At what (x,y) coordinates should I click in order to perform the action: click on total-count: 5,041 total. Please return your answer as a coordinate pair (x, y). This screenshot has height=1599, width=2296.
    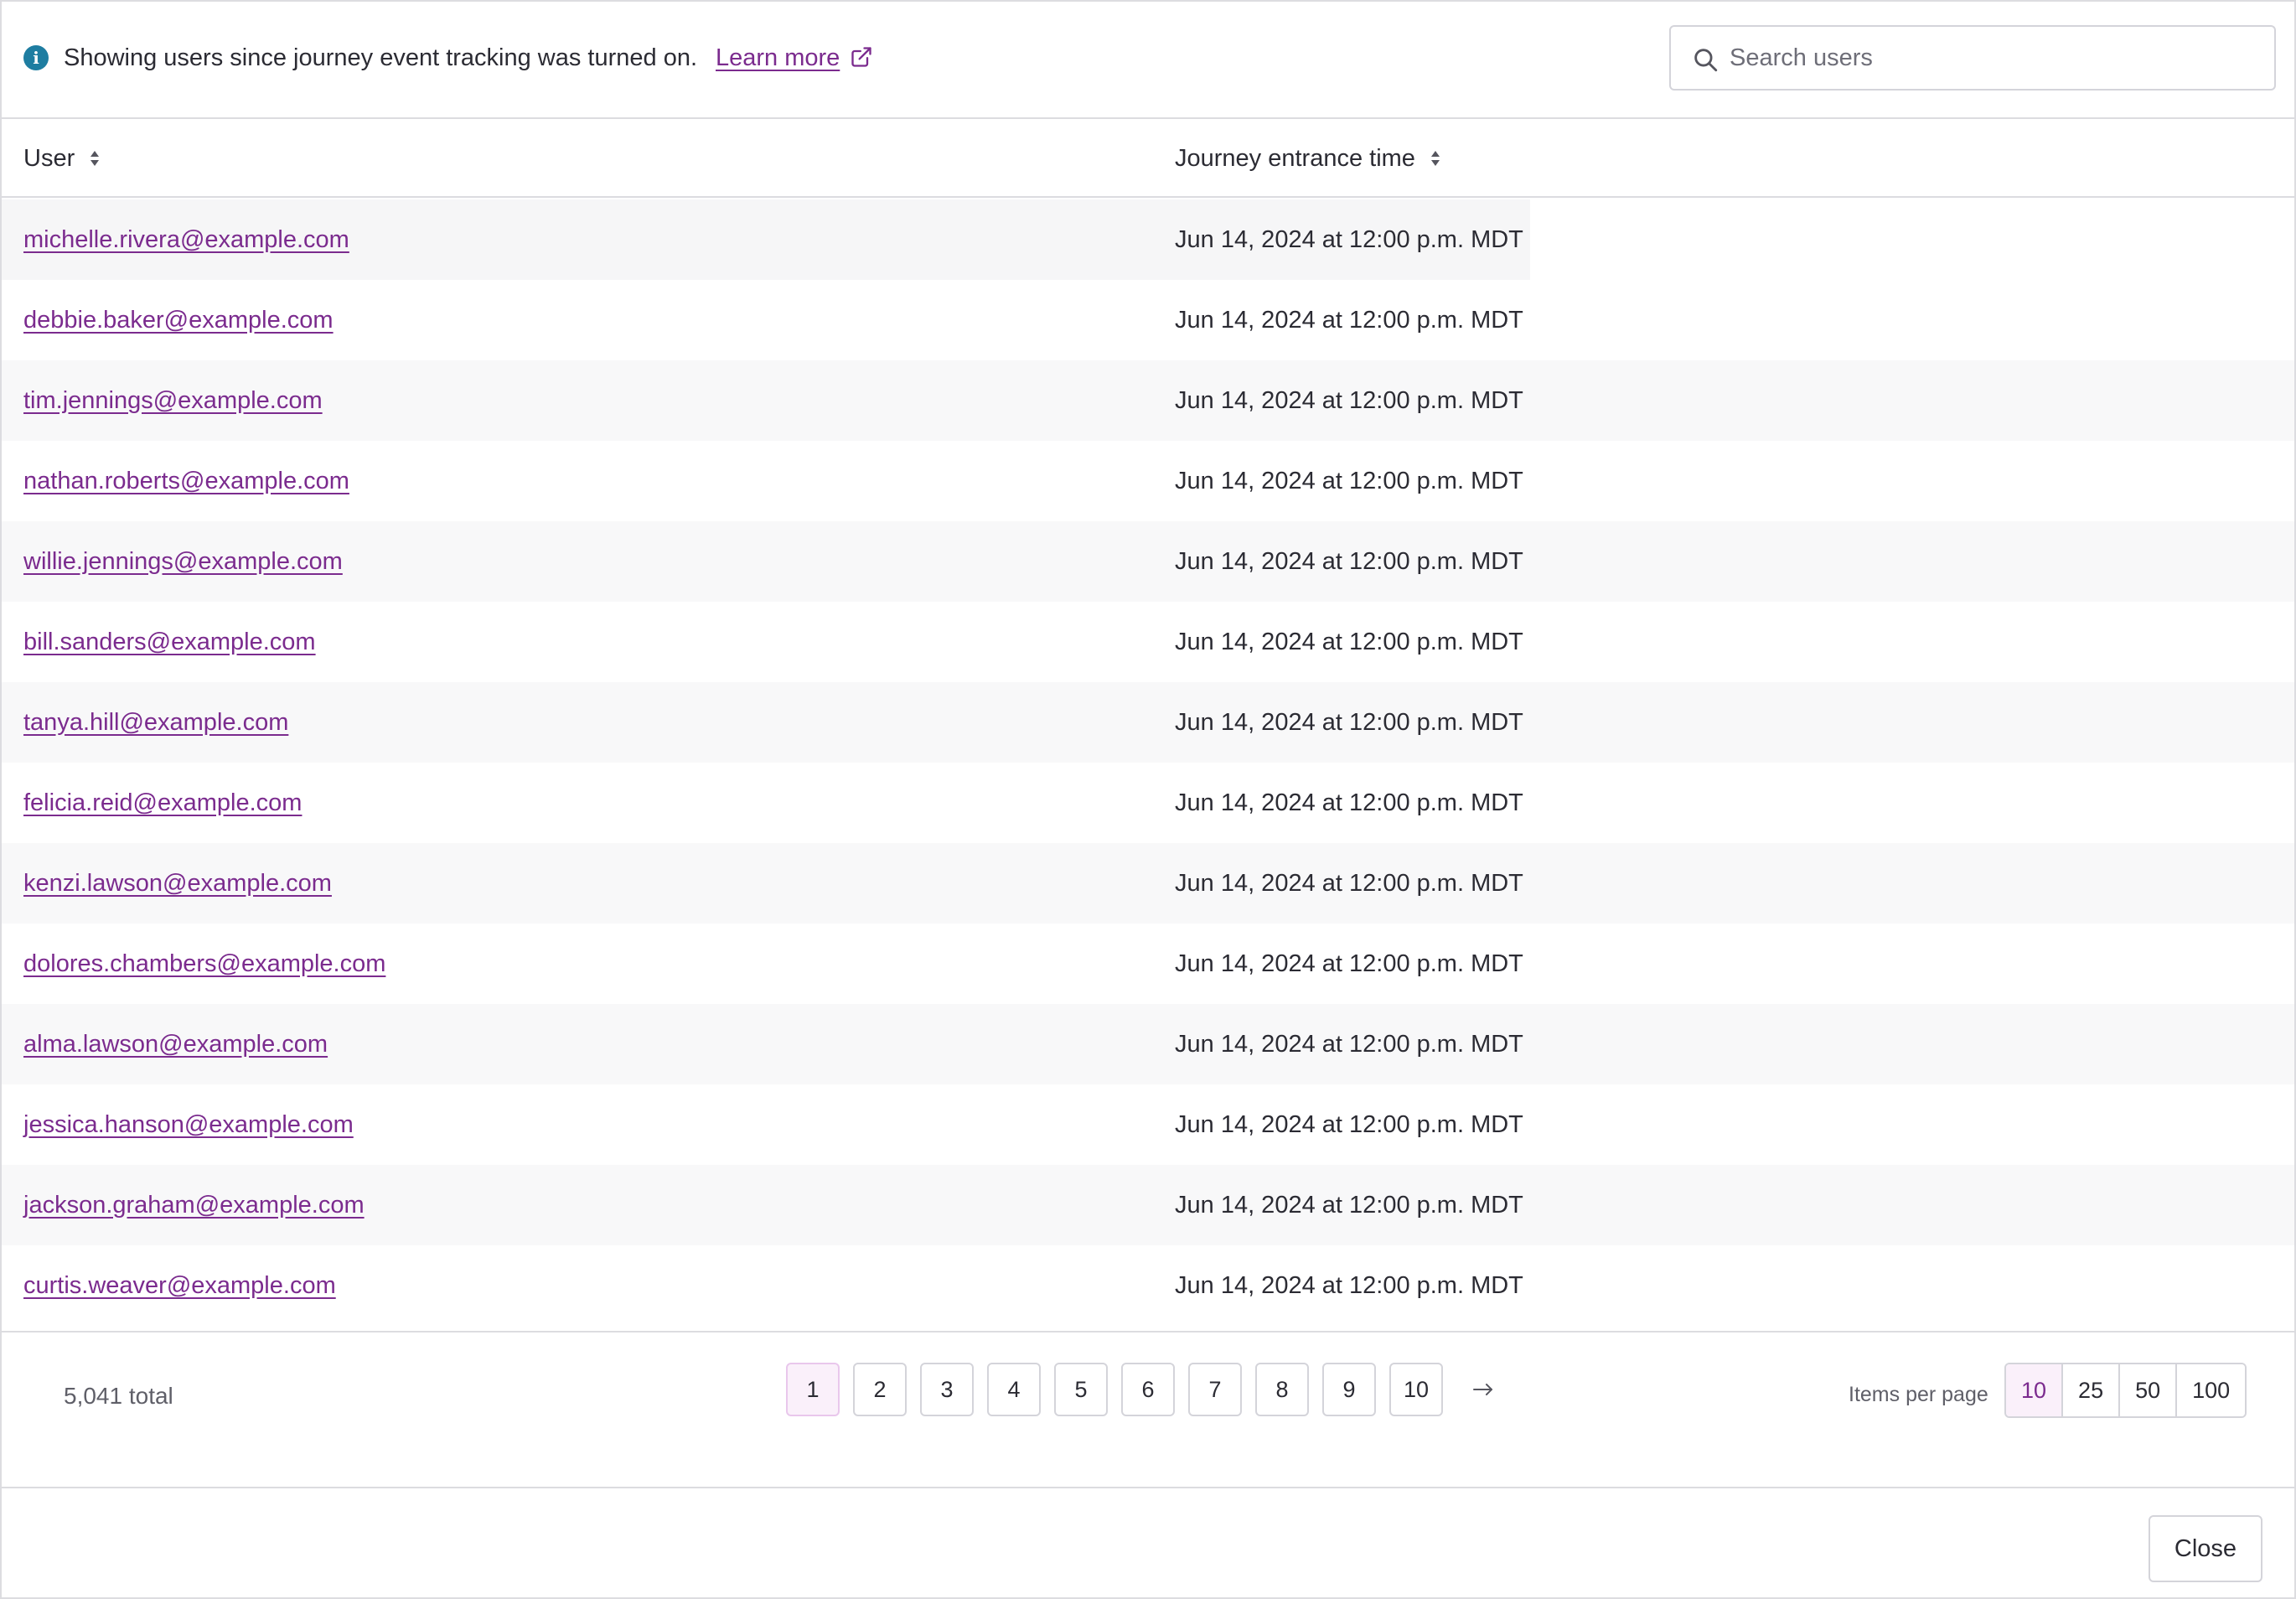
    Looking at the image, I should click on (118, 1396).